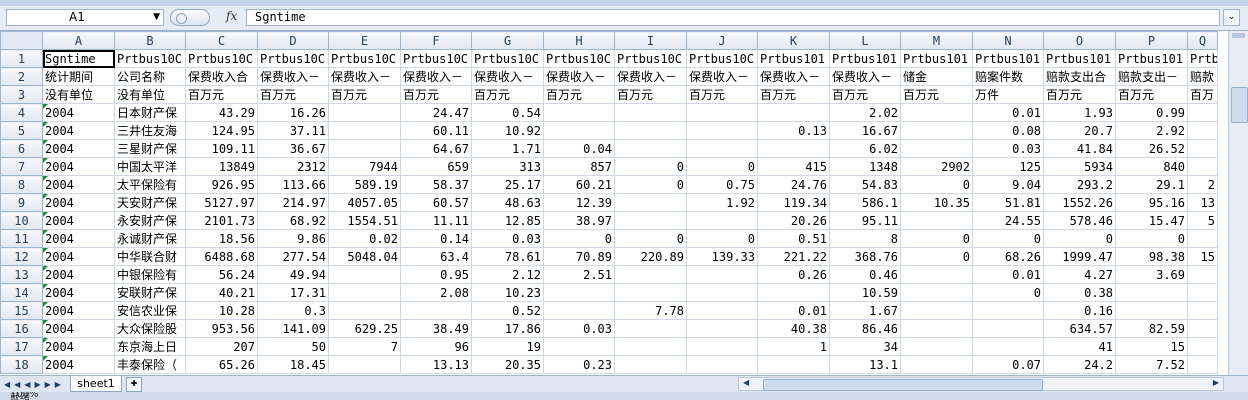  I want to click on cell: 18.45, so click(293, 364).